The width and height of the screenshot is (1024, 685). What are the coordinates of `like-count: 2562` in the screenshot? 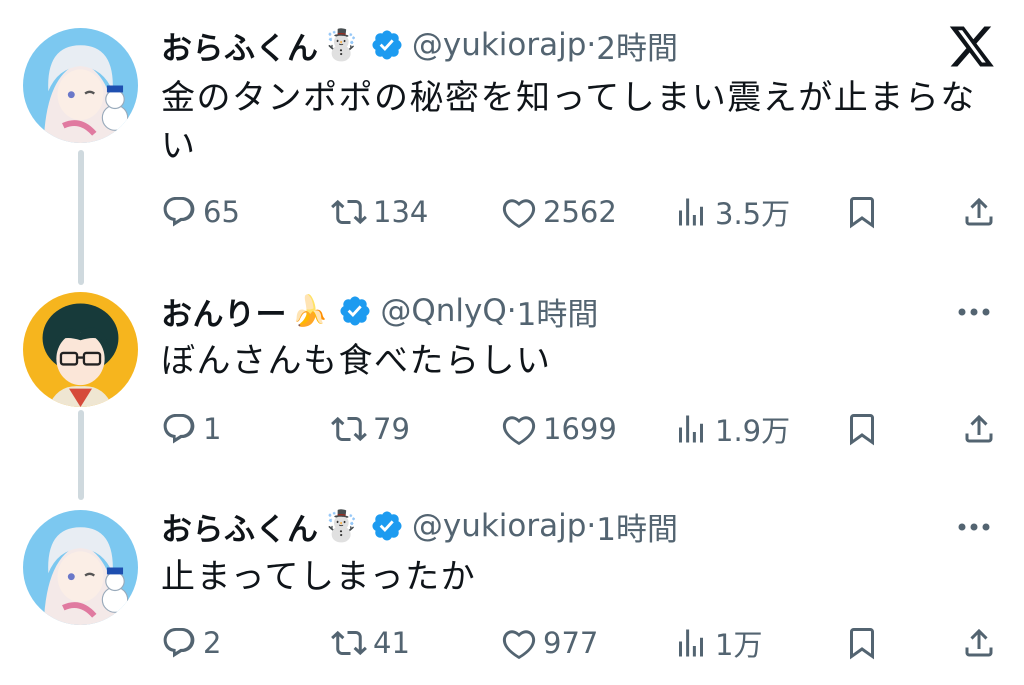 It's located at (580, 212).